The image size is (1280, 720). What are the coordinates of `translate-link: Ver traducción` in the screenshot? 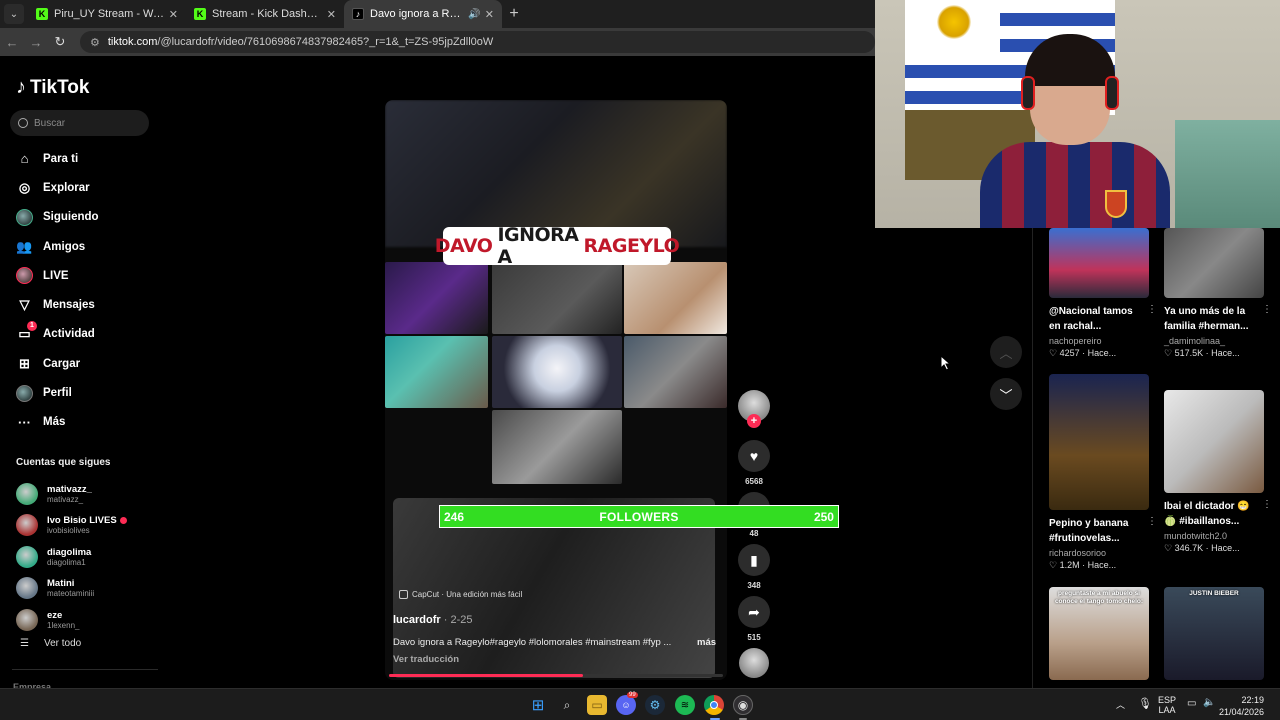 It's located at (426, 659).